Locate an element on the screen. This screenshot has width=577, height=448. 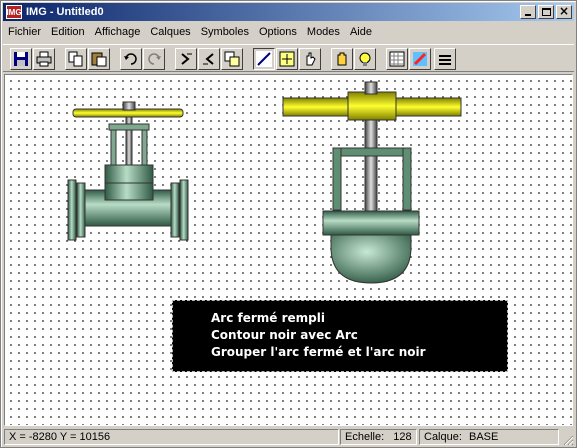
copy-button is located at coordinates (76, 59).